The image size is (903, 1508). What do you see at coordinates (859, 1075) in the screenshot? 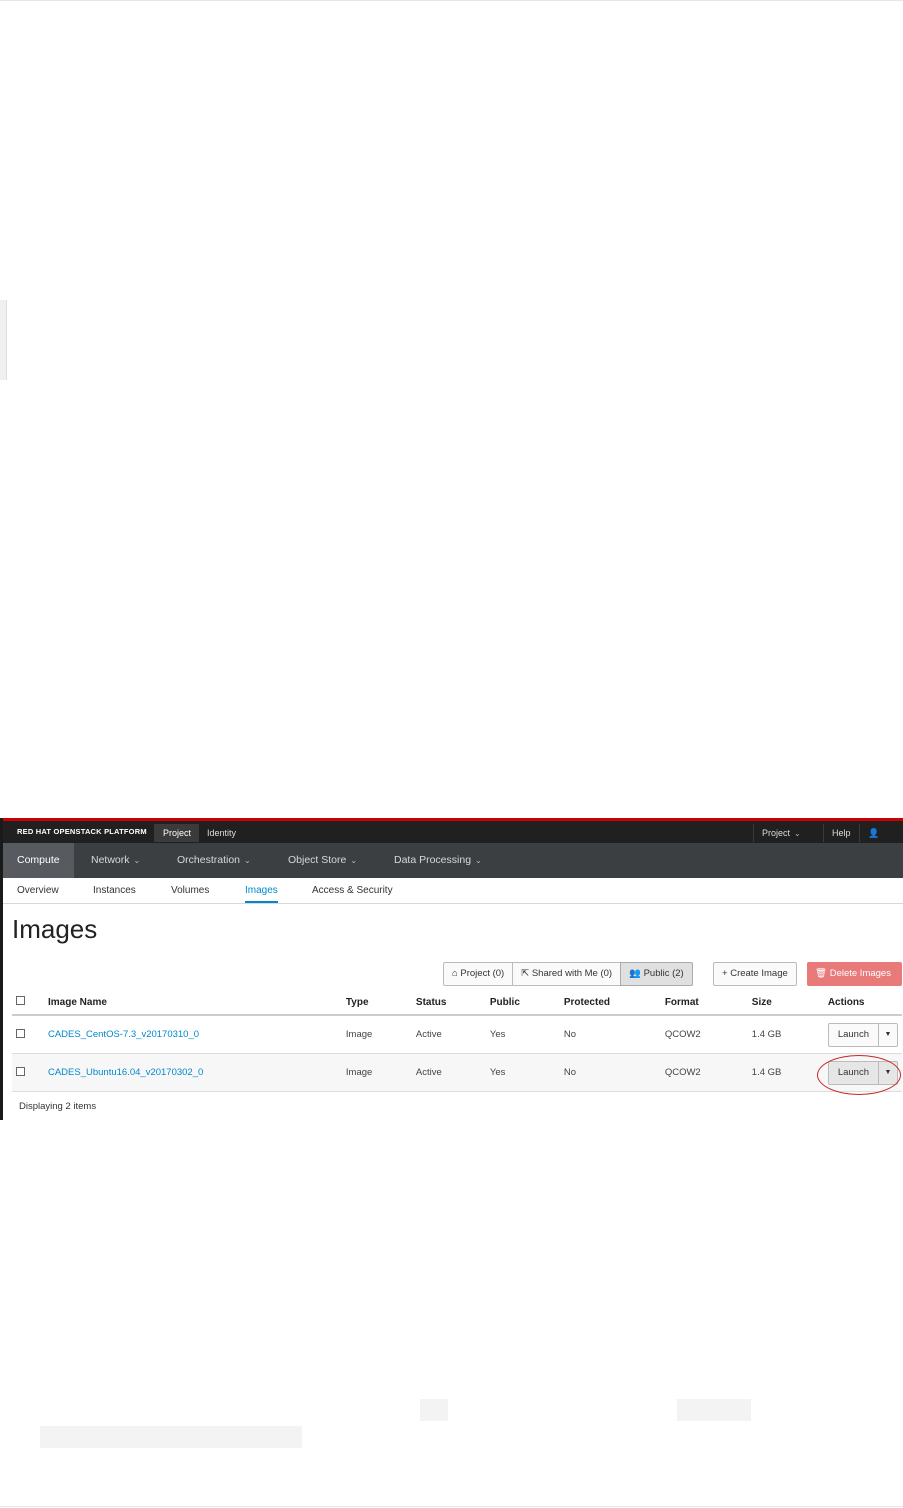
I see `highlight-annotation` at bounding box center [859, 1075].